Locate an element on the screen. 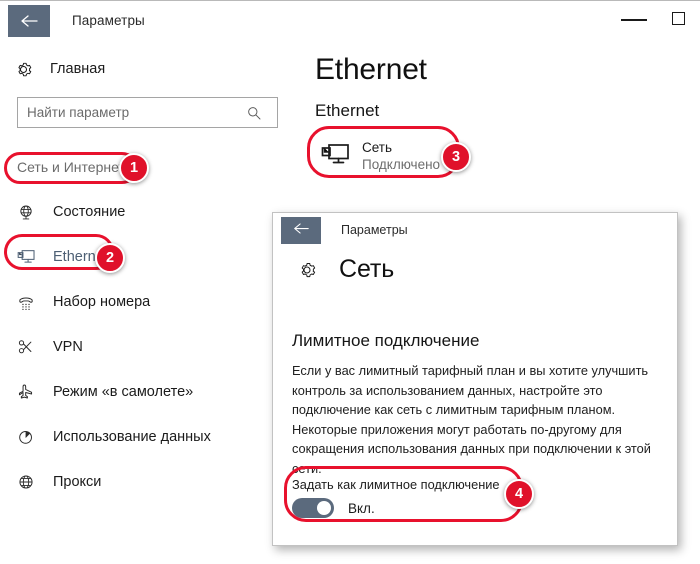  maximize-button is located at coordinates (678, 18).